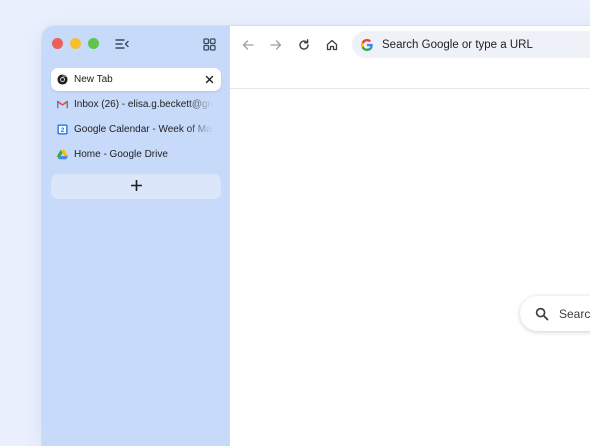 The height and width of the screenshot is (446, 590). I want to click on collapse-sidebar-icon, so click(122, 43).